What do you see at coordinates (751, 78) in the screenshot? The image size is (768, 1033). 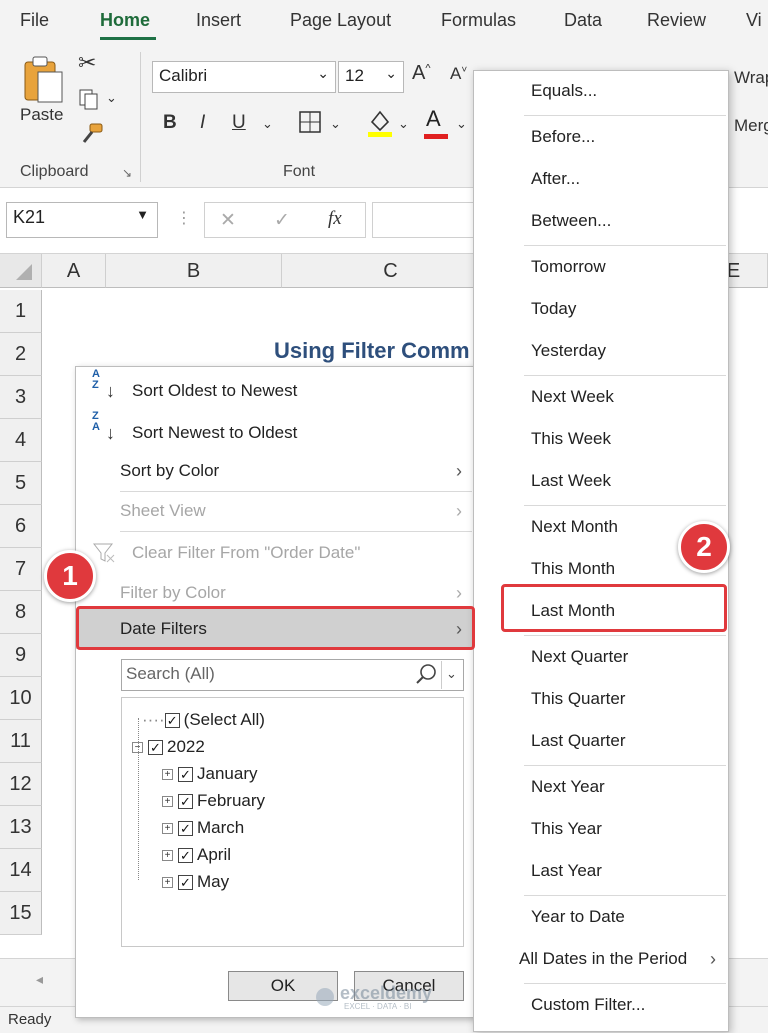 I see `wrap-text-button: Wrap` at bounding box center [751, 78].